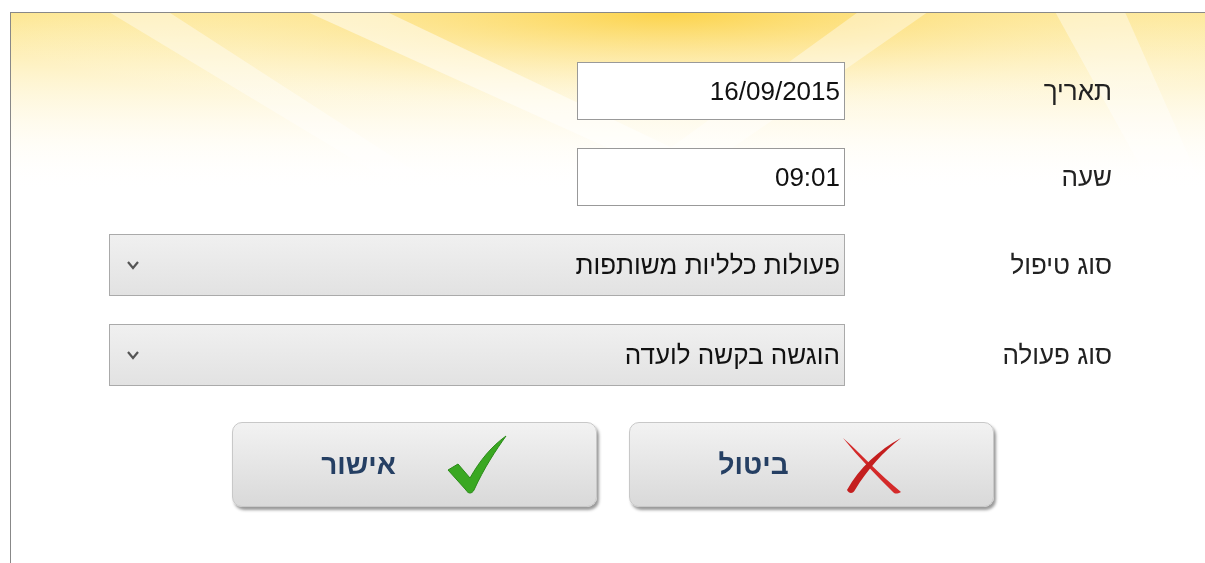 Image resolution: width=1205 pixels, height=563 pixels. Describe the element at coordinates (711, 91) in the screenshot. I see `input-field: 16/09/2015` at that location.